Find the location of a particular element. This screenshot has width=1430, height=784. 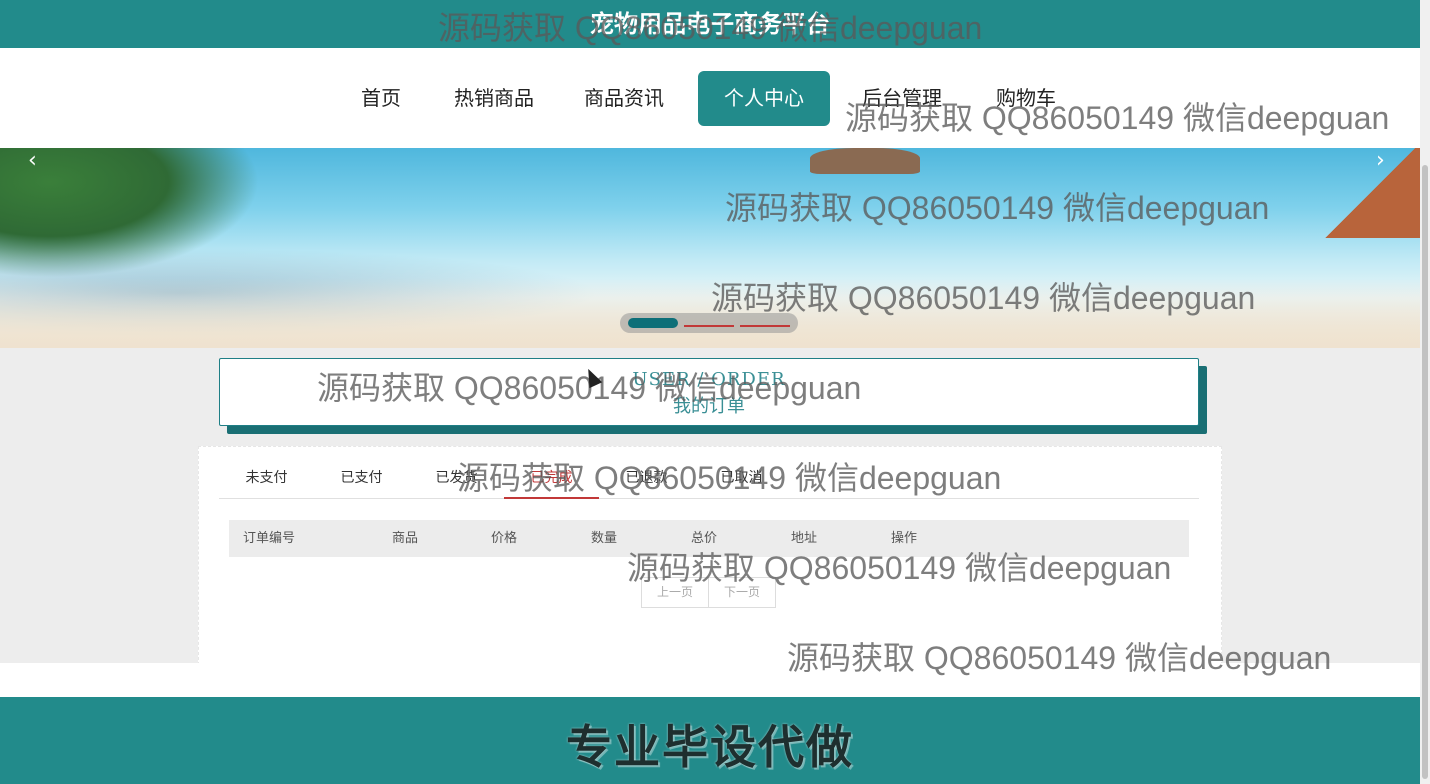

chevron-right-icon: › is located at coordinates (1380, 160).